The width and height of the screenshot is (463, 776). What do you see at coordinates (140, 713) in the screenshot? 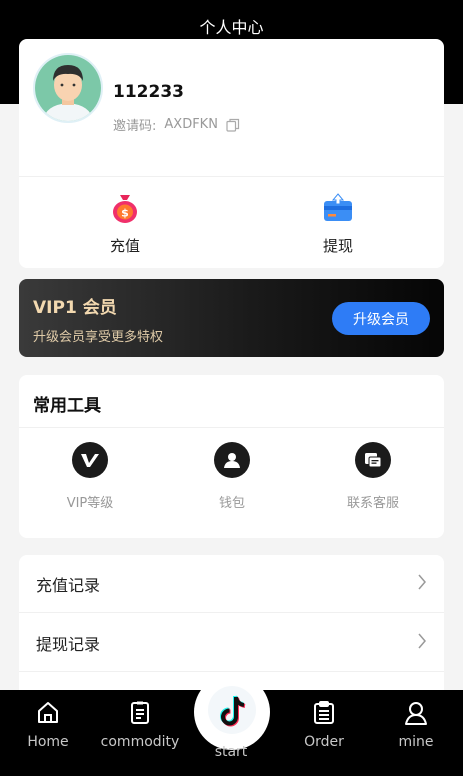
I see `commodity-icon` at bounding box center [140, 713].